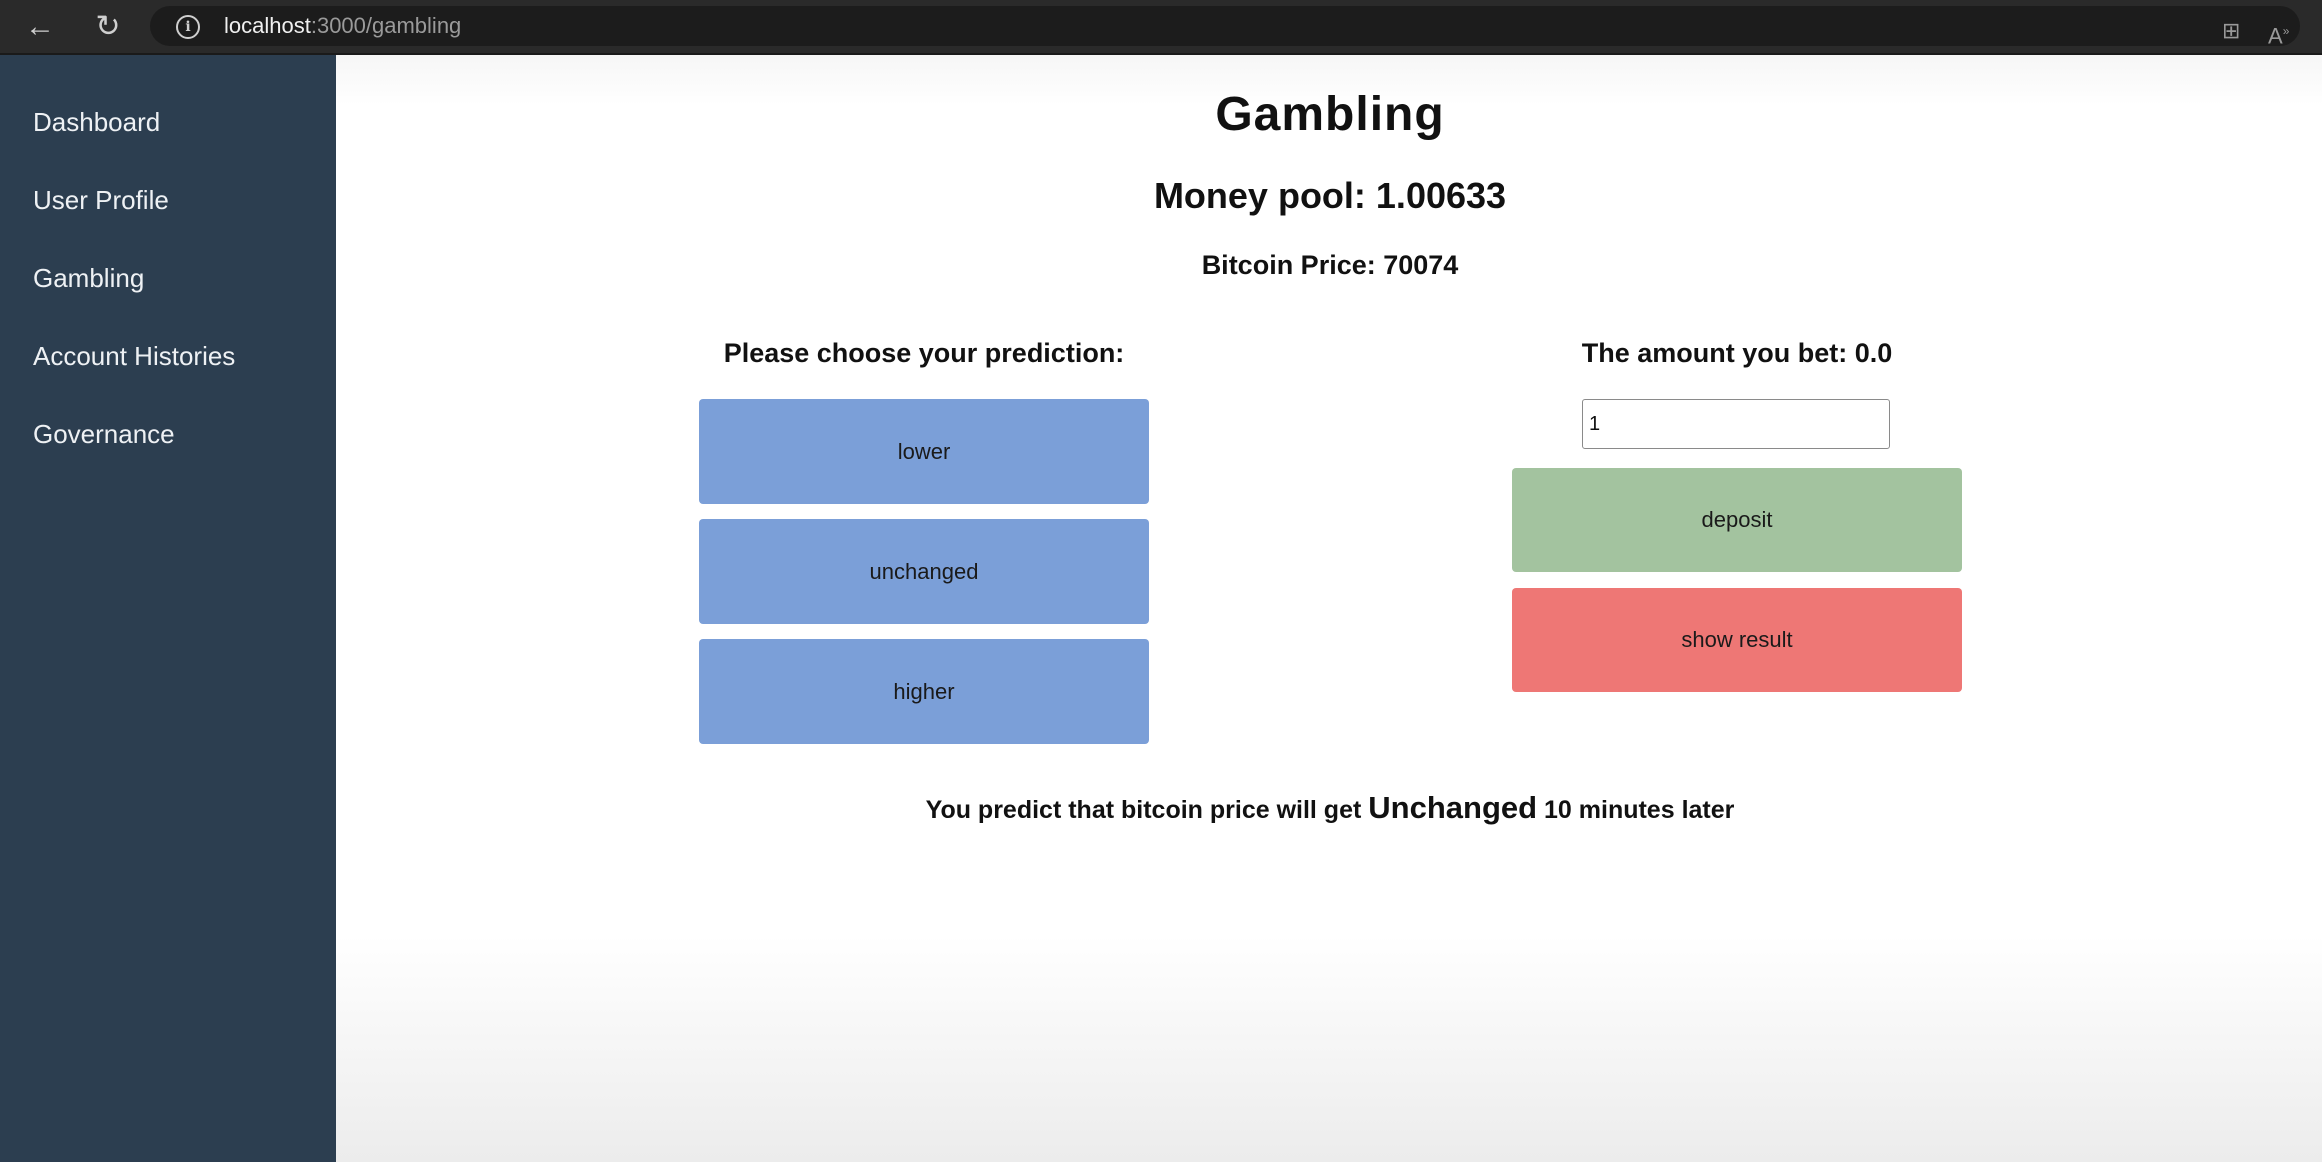 This screenshot has width=2322, height=1162. I want to click on money-pool: Money pool: 1.00633, so click(1330, 195).